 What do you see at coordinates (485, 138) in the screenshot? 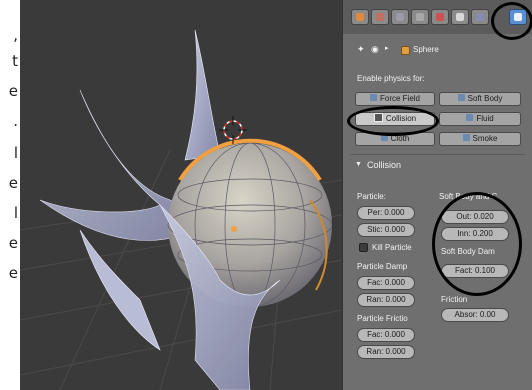
I see `smoke-label: Smoke` at bounding box center [485, 138].